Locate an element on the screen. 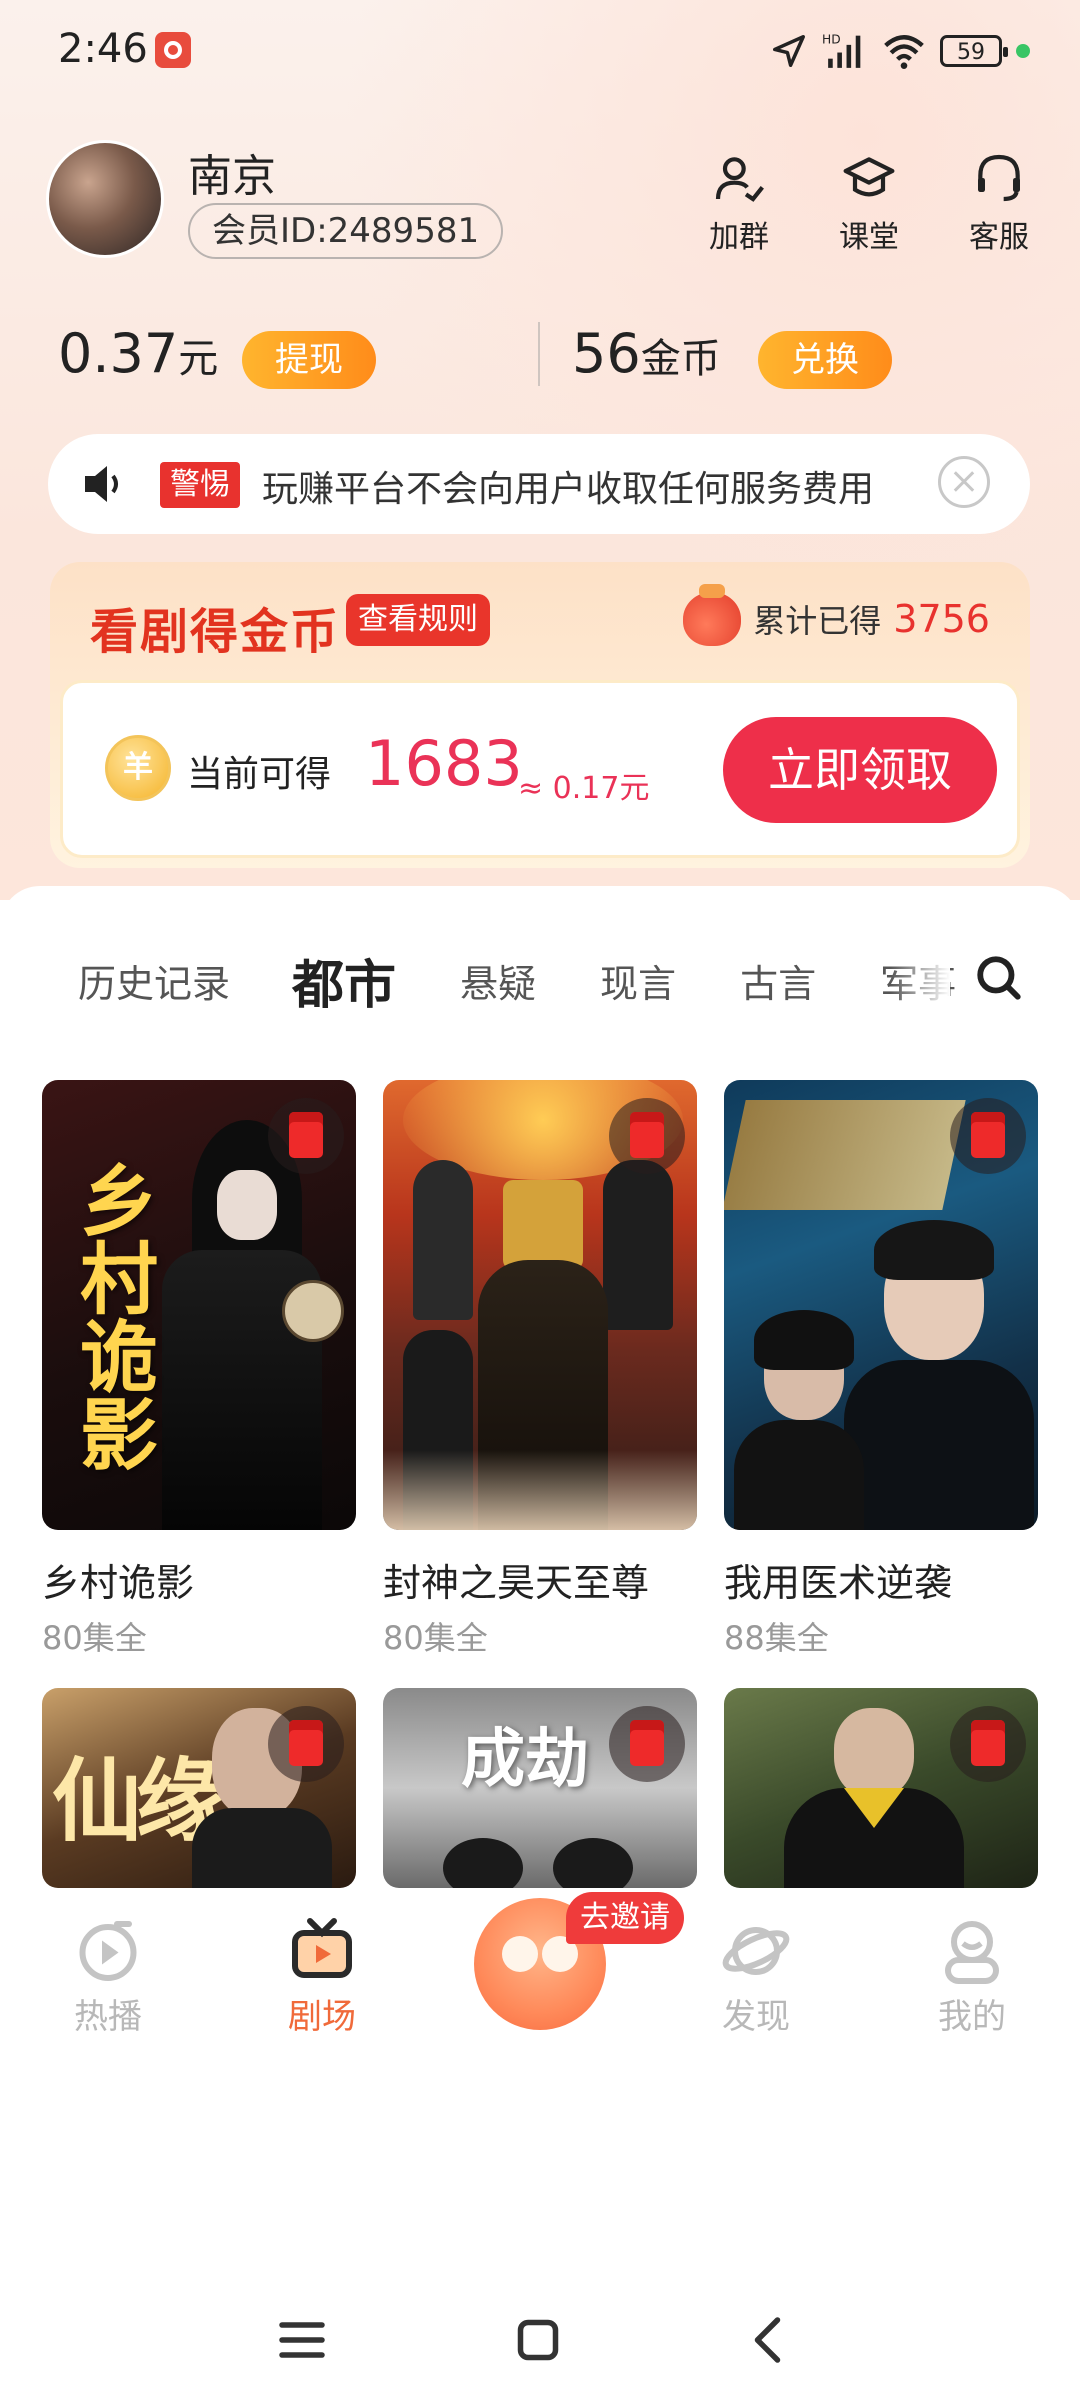  total-earned-label: 累计已得 is located at coordinates (817, 621).